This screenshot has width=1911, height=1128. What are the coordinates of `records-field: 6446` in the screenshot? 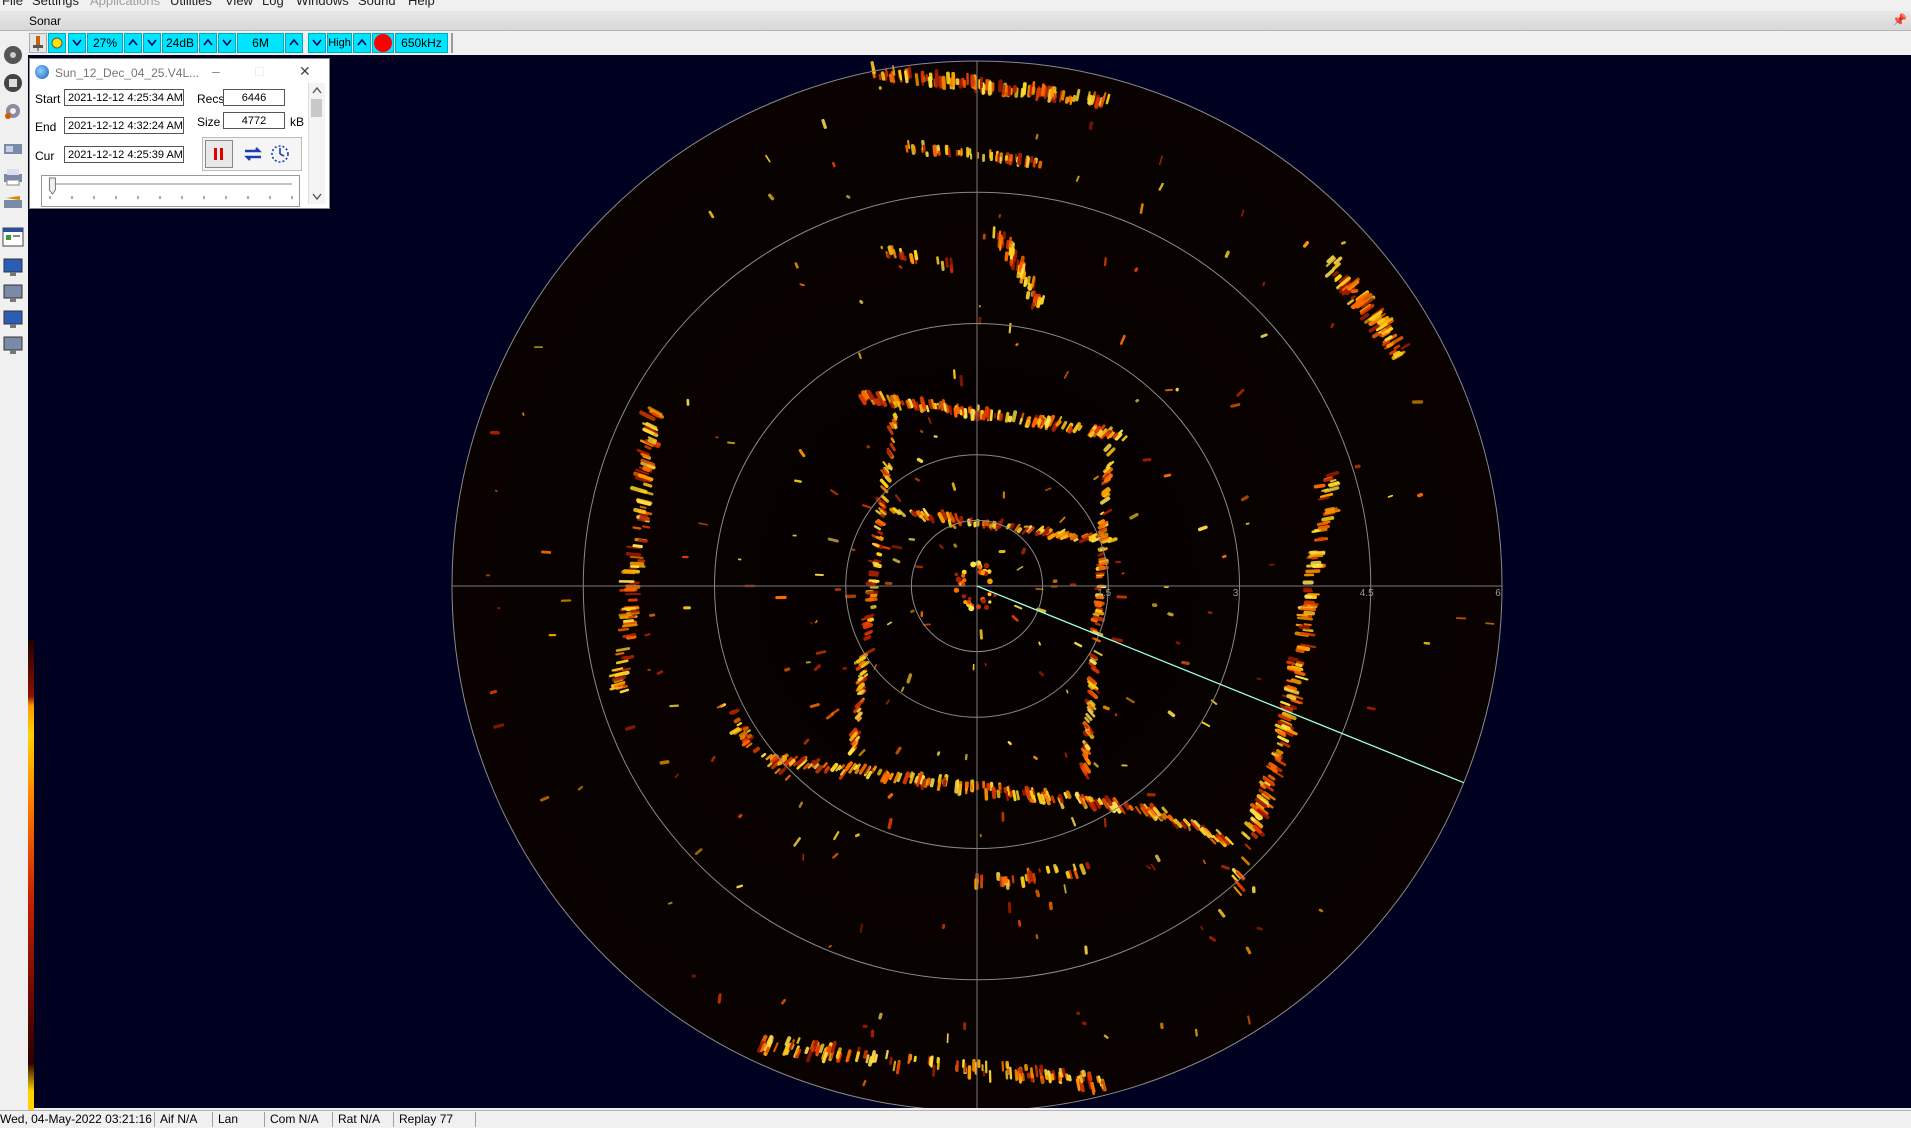 It's located at (254, 97).